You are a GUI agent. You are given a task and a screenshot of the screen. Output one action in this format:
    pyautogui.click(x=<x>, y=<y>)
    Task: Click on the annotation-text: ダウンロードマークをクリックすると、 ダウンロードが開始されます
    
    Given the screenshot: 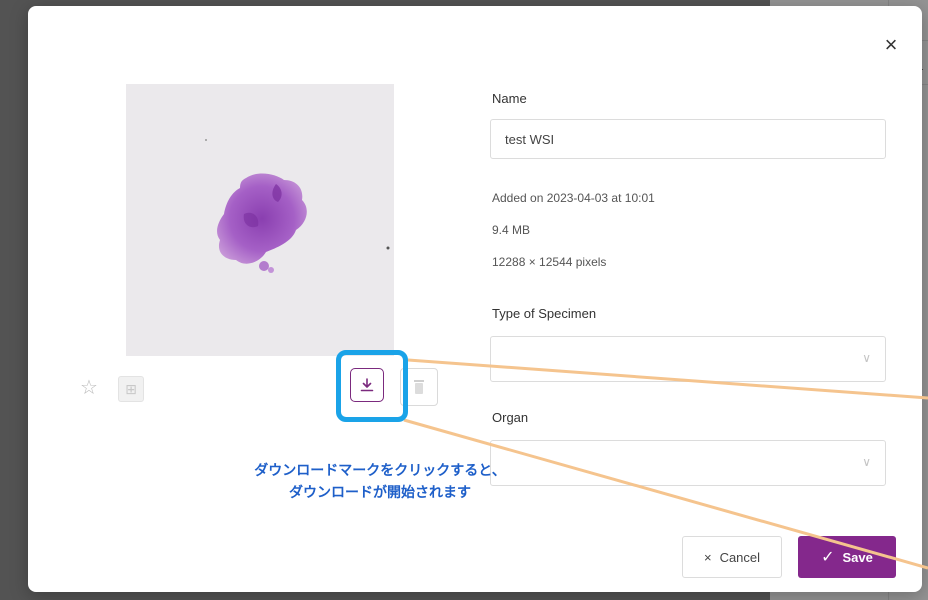 What is the action you would take?
    pyautogui.click(x=380, y=482)
    